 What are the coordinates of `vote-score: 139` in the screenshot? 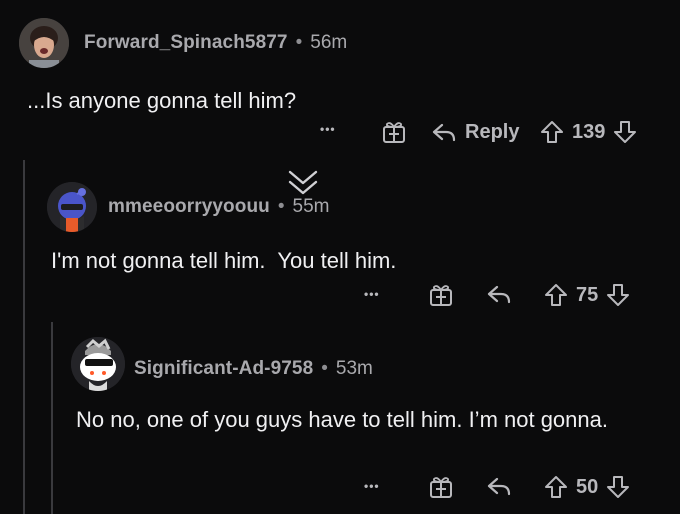 It's located at (589, 131).